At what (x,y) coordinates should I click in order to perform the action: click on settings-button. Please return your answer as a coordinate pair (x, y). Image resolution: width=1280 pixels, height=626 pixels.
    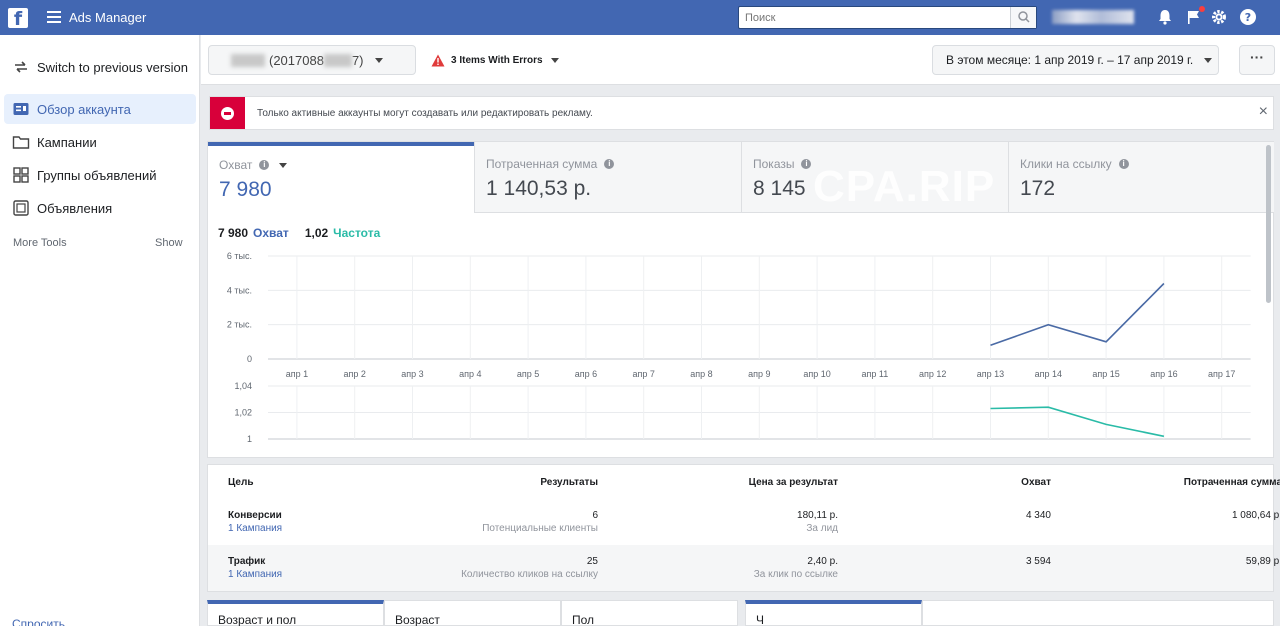
    Looking at the image, I should click on (1219, 17).